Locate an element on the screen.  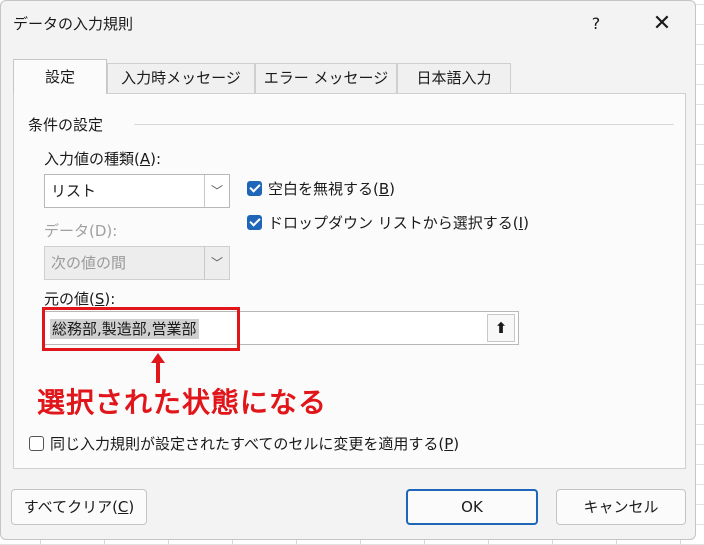
checkbox-unchecked-icon is located at coordinates (36, 443).